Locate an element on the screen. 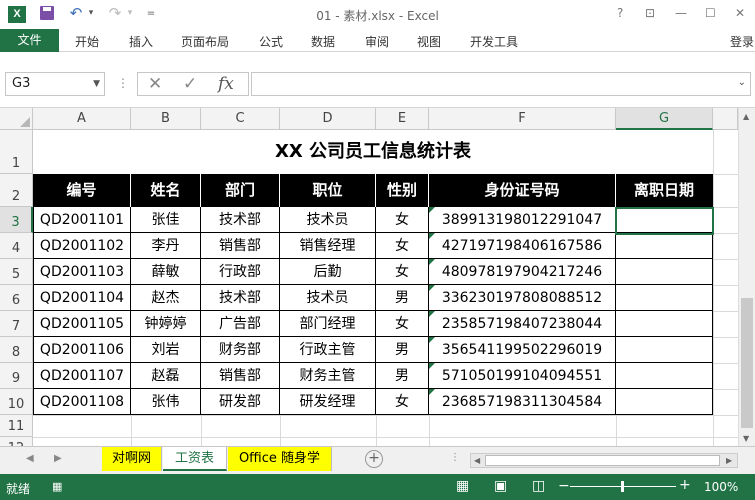  row-header-8: 8 is located at coordinates (16, 350).